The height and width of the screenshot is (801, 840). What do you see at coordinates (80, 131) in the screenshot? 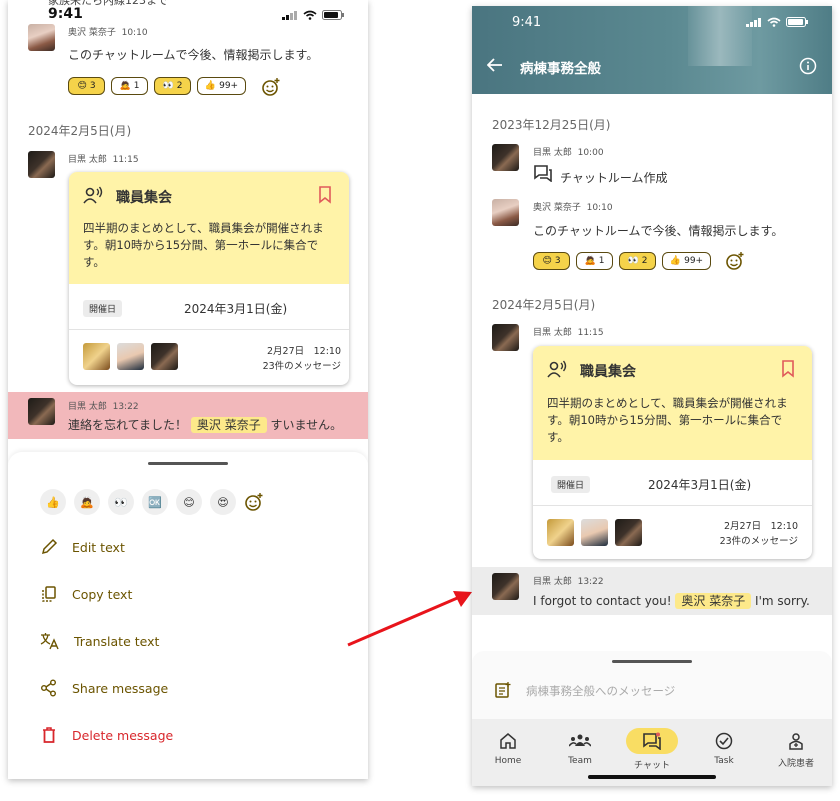
I see `date-divider: 2024年2月5日(月)` at bounding box center [80, 131].